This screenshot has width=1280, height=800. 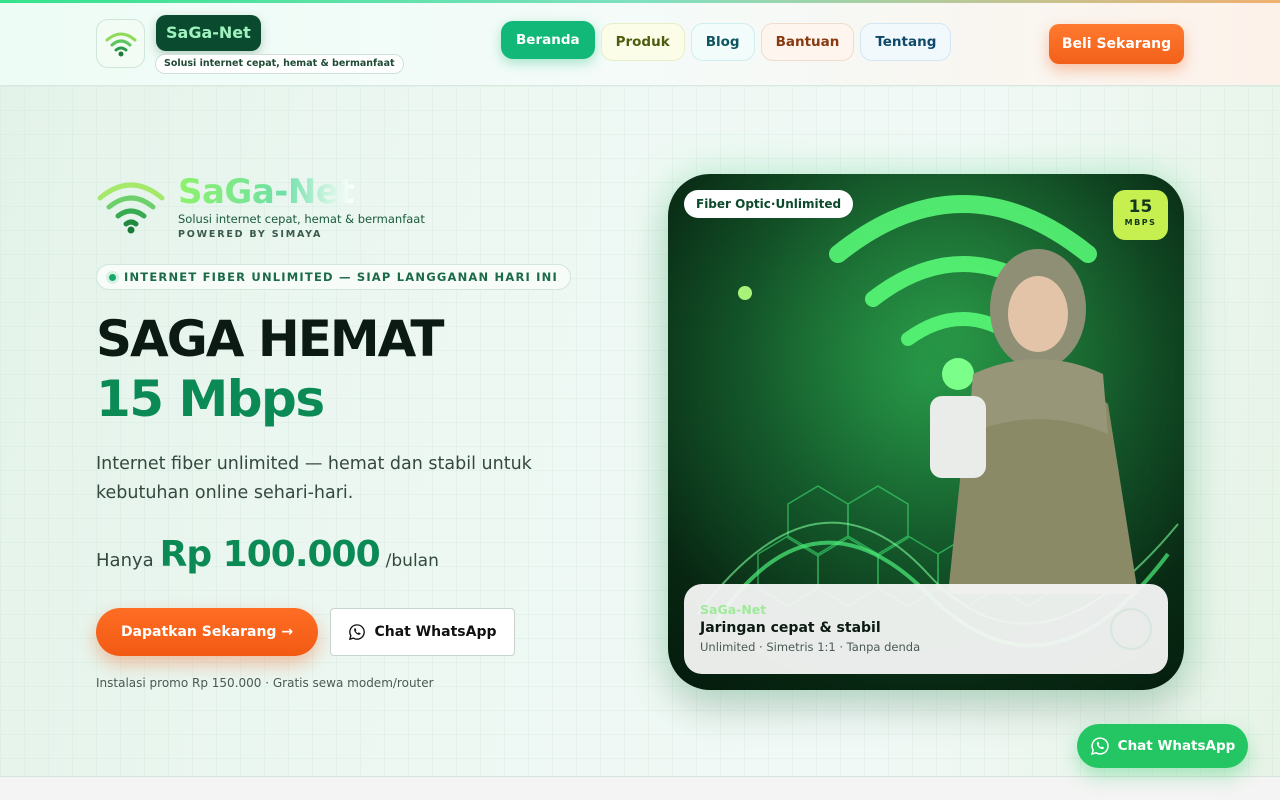 What do you see at coordinates (790, 628) in the screenshot?
I see `info-title: Jaringan cepat & stabil` at bounding box center [790, 628].